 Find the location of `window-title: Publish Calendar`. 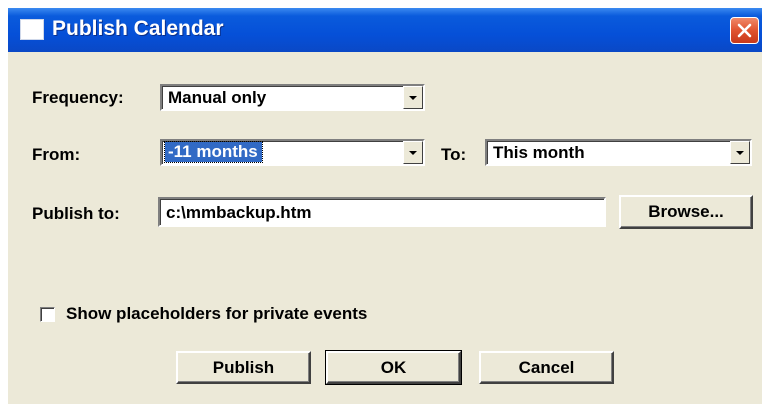

window-title: Publish Calendar is located at coordinates (138, 28).